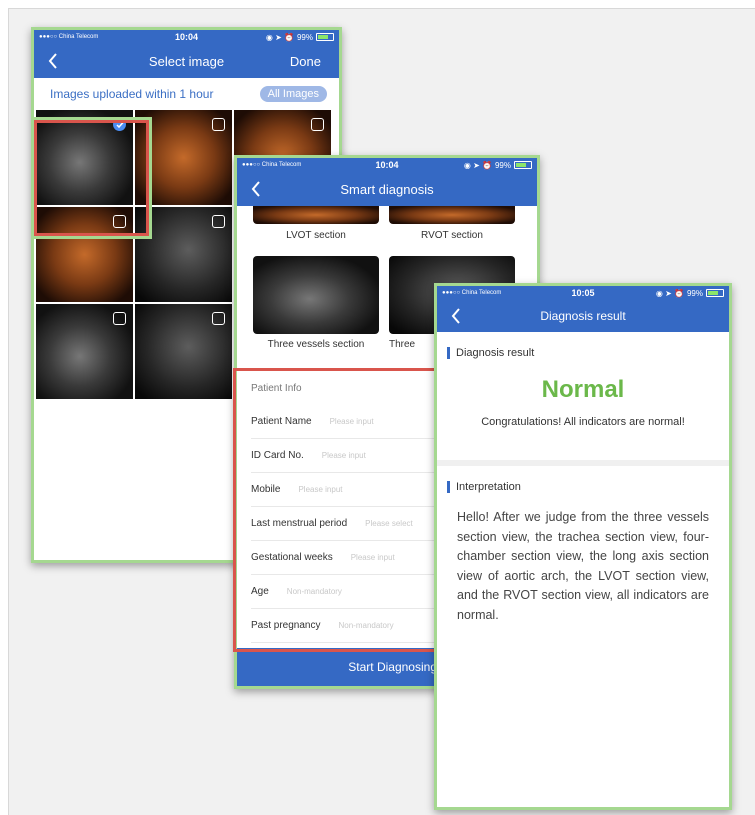 The image size is (755, 815). What do you see at coordinates (583, 487) in the screenshot?
I see `interpretation-section-heading: Interpretation` at bounding box center [583, 487].